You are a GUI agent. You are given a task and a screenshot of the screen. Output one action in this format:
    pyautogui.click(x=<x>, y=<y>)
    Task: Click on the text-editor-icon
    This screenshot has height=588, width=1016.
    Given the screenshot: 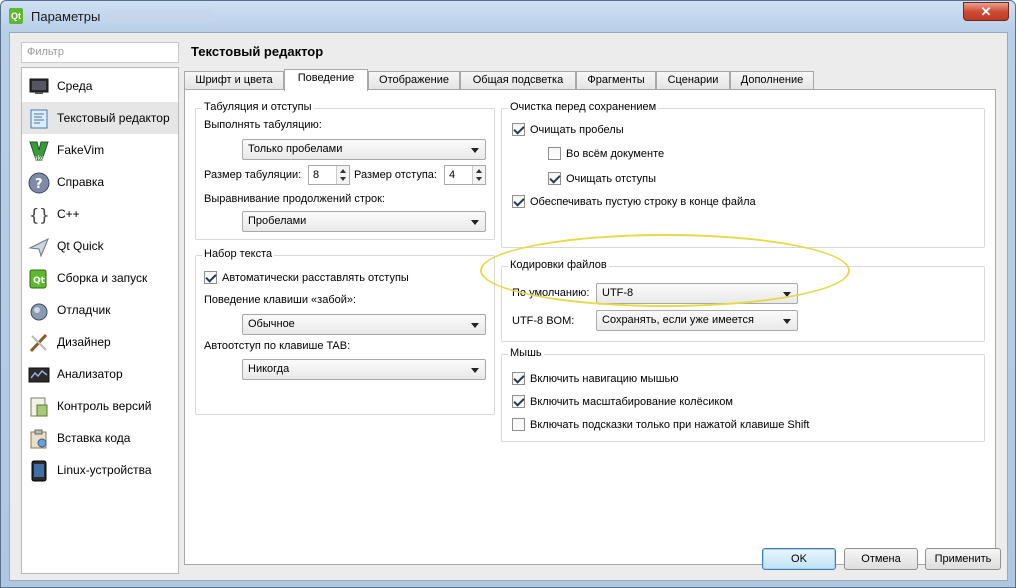 What is the action you would take?
    pyautogui.click(x=39, y=118)
    